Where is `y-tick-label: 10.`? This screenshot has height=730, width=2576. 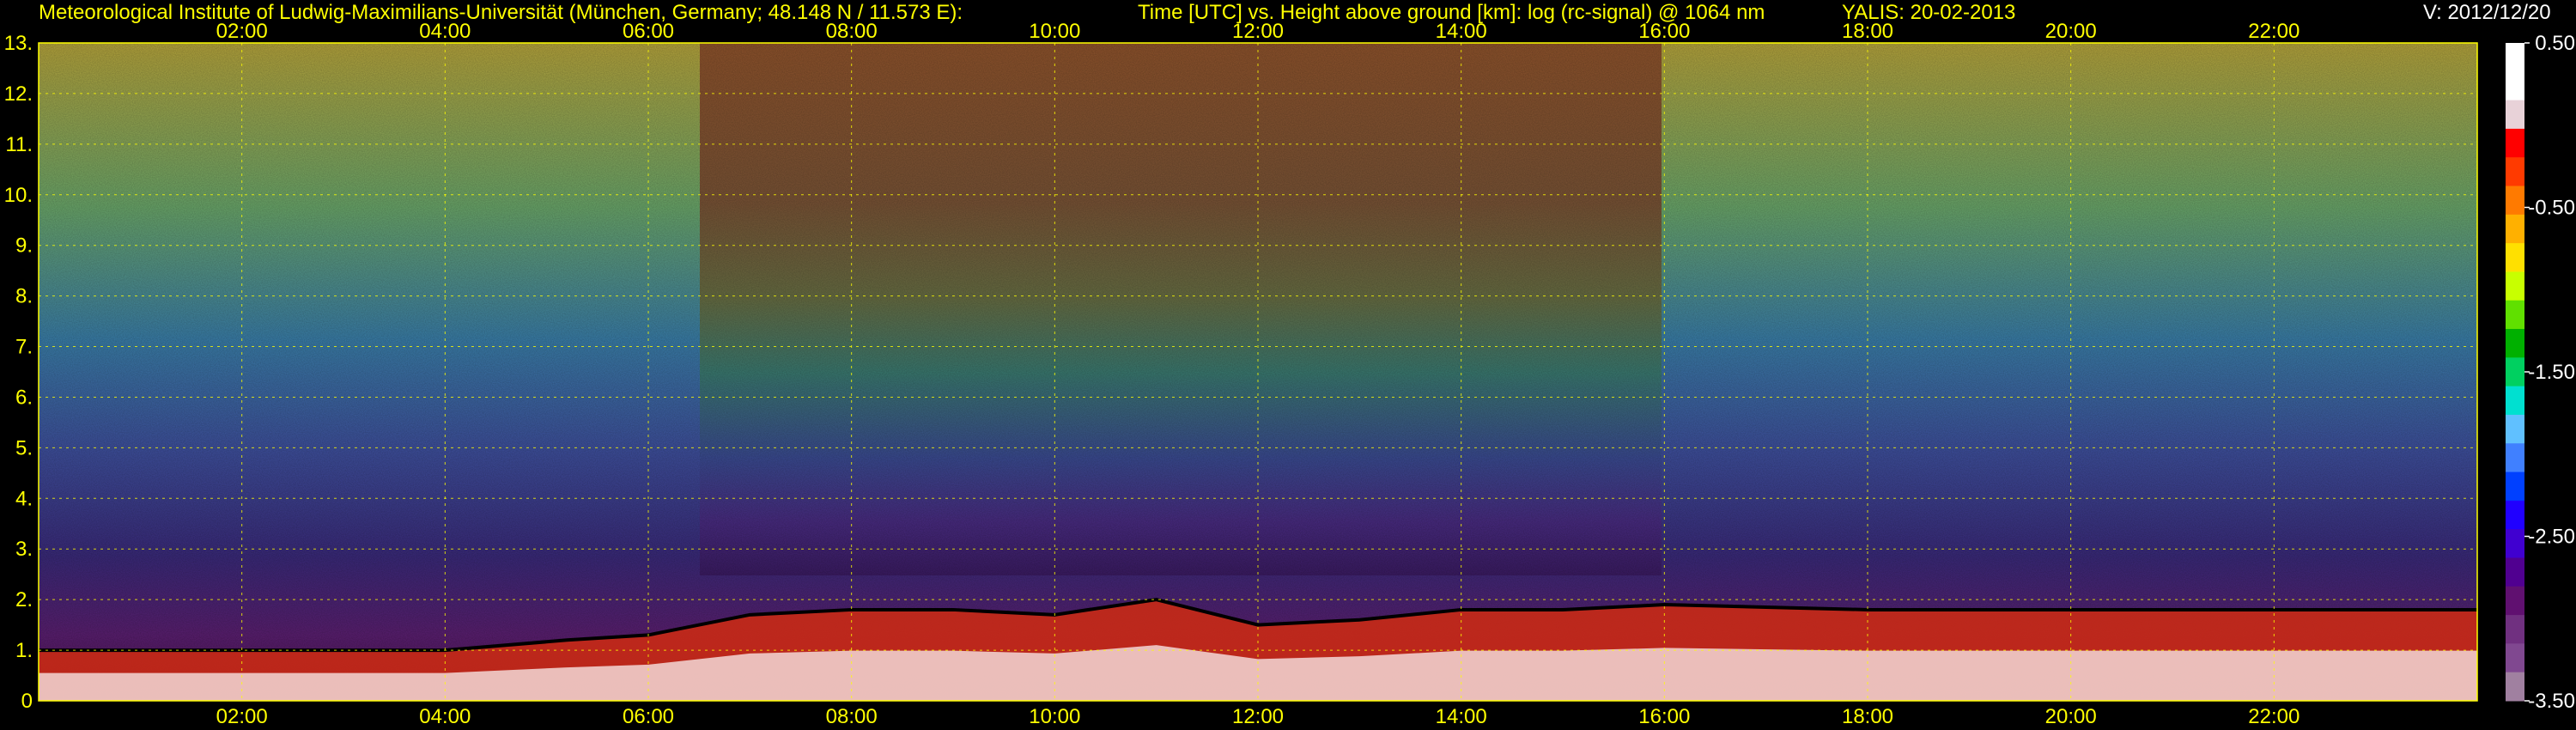
y-tick-label: 10. is located at coordinates (18, 195).